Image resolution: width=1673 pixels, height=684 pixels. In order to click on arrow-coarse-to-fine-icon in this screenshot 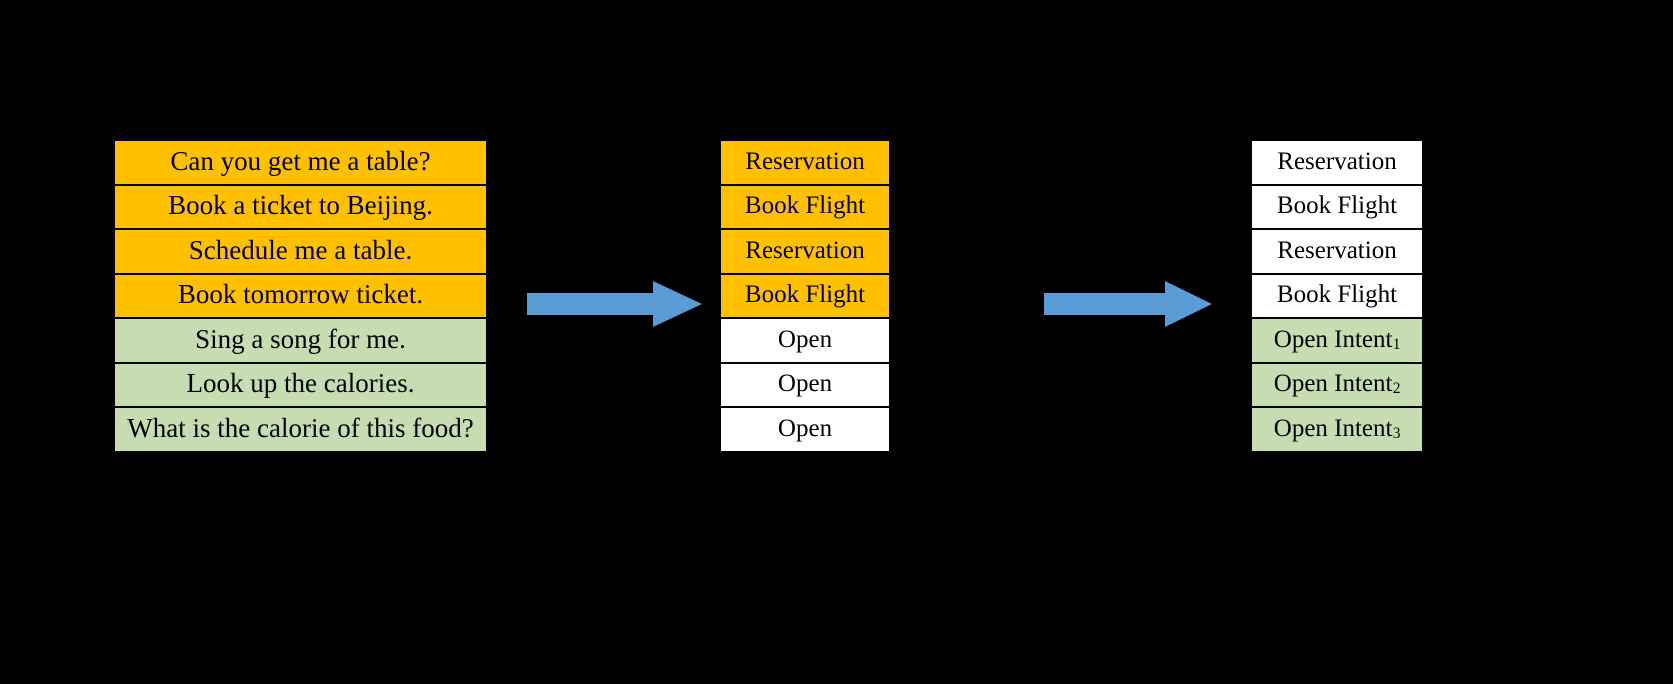, I will do `click(1128, 304)`.